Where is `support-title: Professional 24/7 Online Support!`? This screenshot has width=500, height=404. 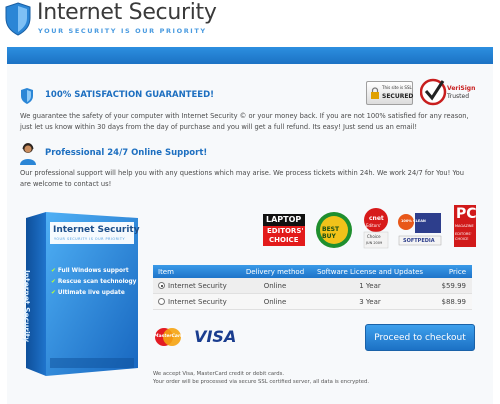 support-title: Professional 24/7 Online Support! is located at coordinates (126, 153).